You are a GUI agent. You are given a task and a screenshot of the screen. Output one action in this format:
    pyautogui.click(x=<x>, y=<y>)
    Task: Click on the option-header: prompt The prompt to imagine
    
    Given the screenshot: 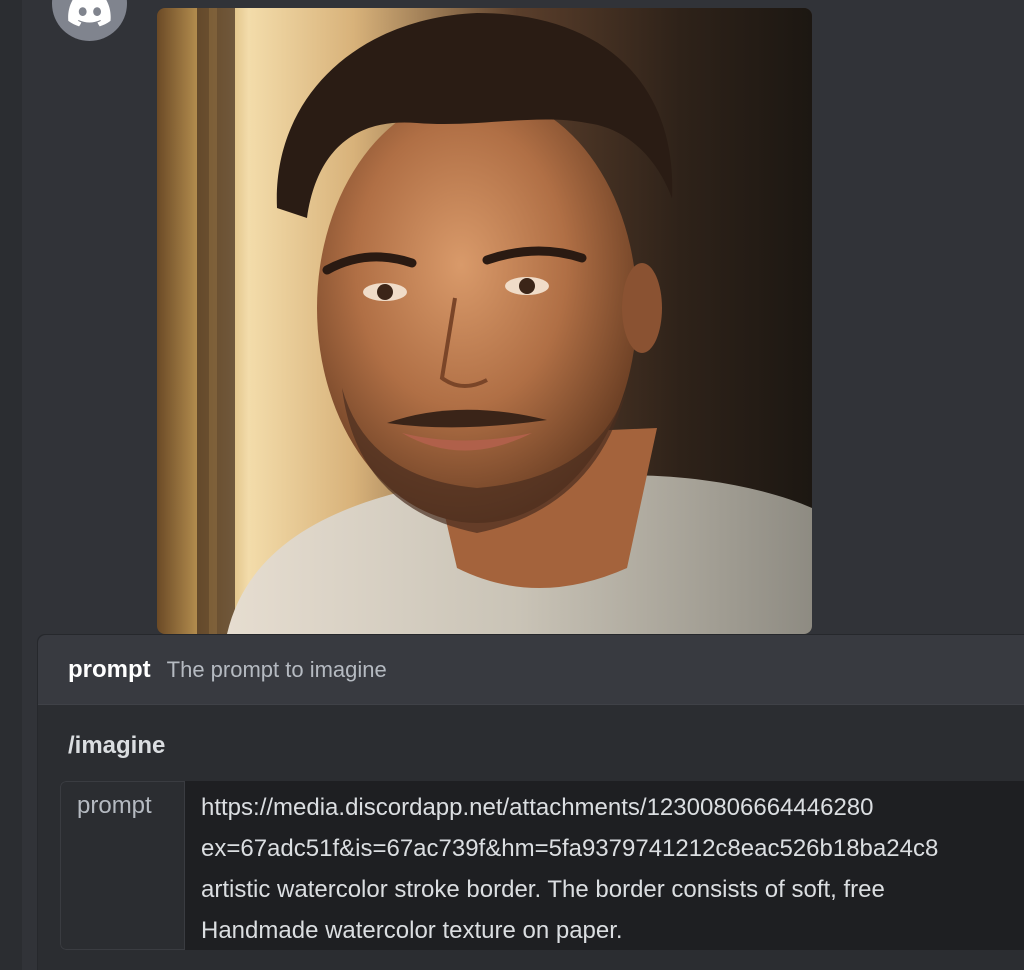 What is the action you would take?
    pyautogui.click(x=531, y=670)
    